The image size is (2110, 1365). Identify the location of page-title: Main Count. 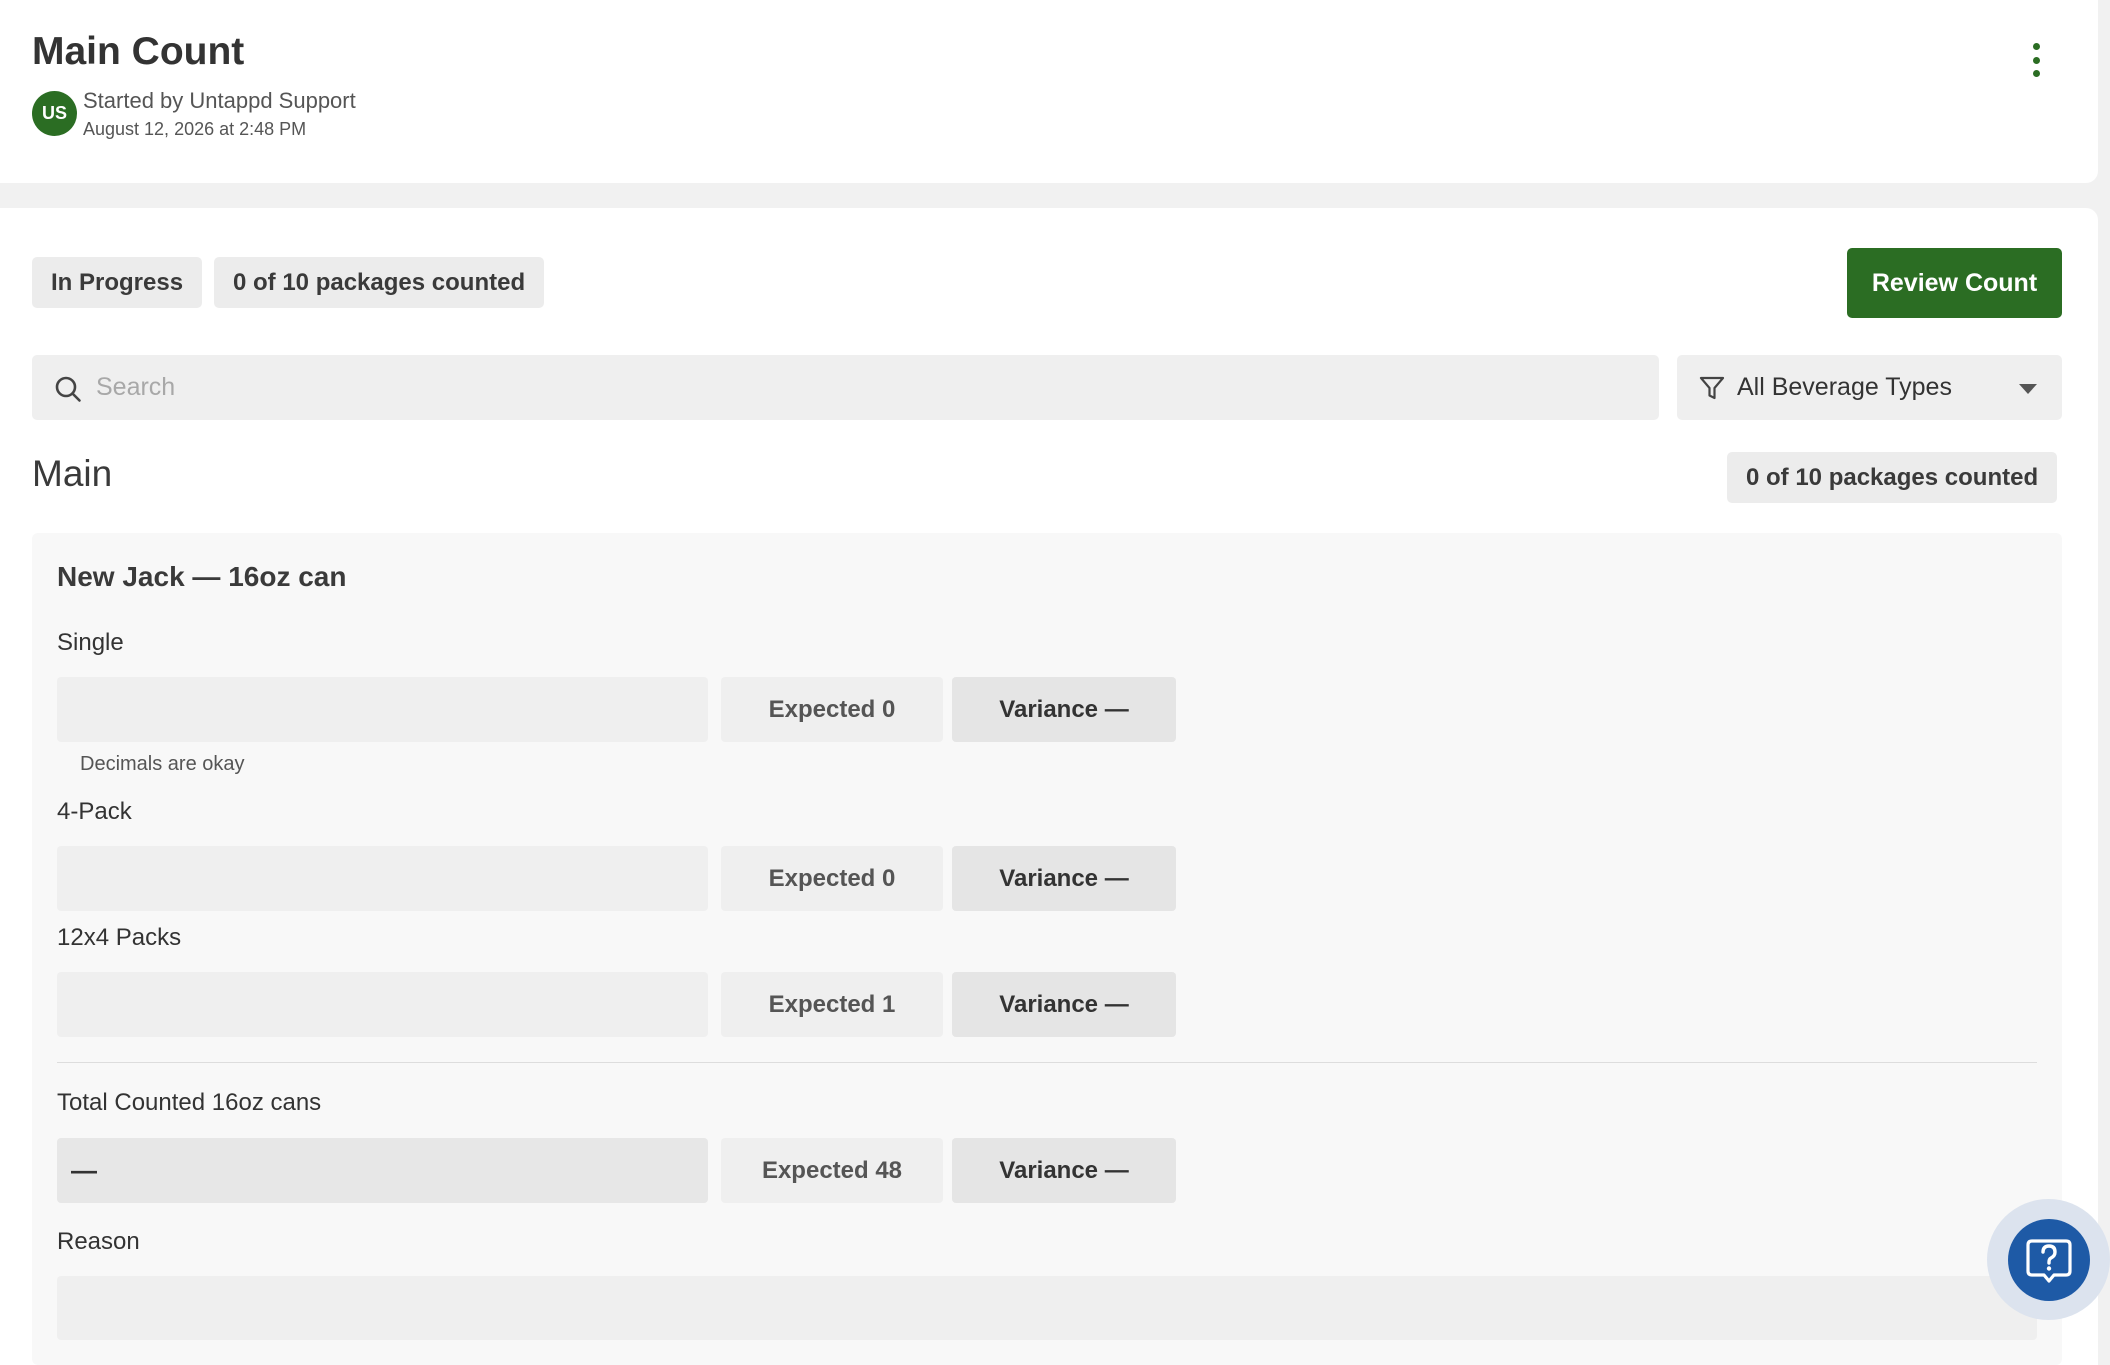
(138, 51).